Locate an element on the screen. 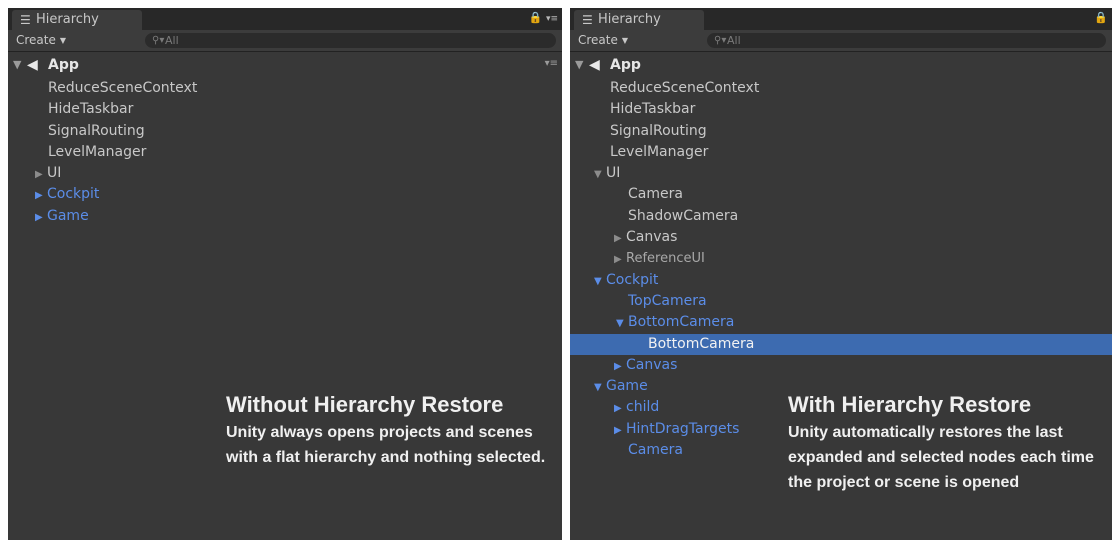  tree-item: ▼ Cockpit is located at coordinates (841, 280).